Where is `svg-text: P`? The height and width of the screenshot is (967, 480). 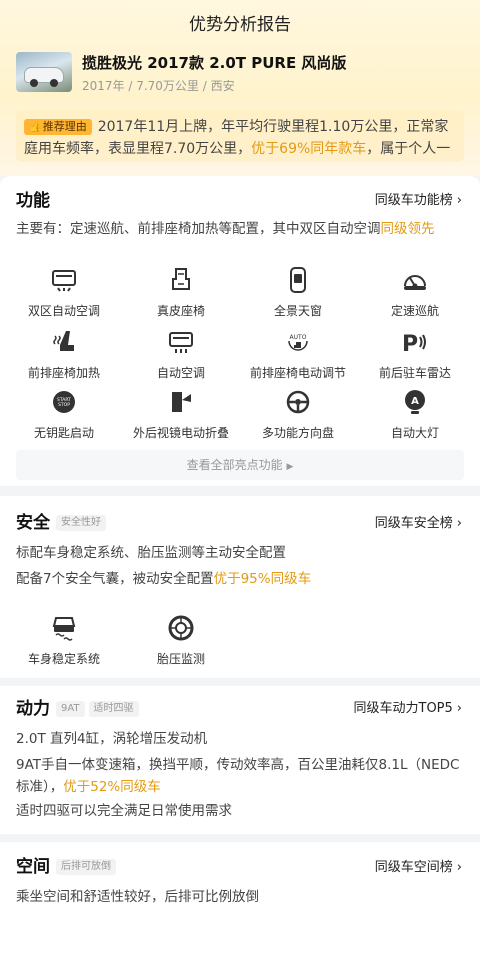
svg-text: P is located at coordinates (410, 344).